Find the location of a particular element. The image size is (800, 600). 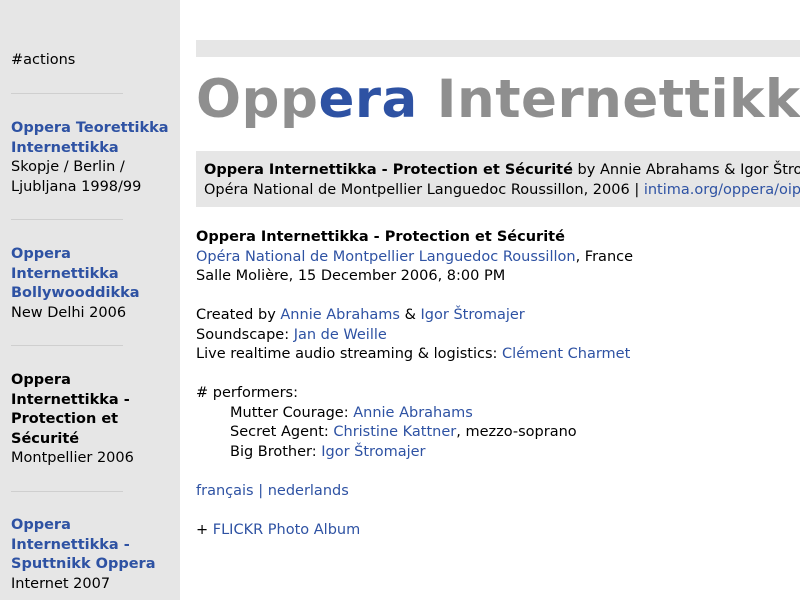

performer-role: Secret Agent: is located at coordinates (282, 432).